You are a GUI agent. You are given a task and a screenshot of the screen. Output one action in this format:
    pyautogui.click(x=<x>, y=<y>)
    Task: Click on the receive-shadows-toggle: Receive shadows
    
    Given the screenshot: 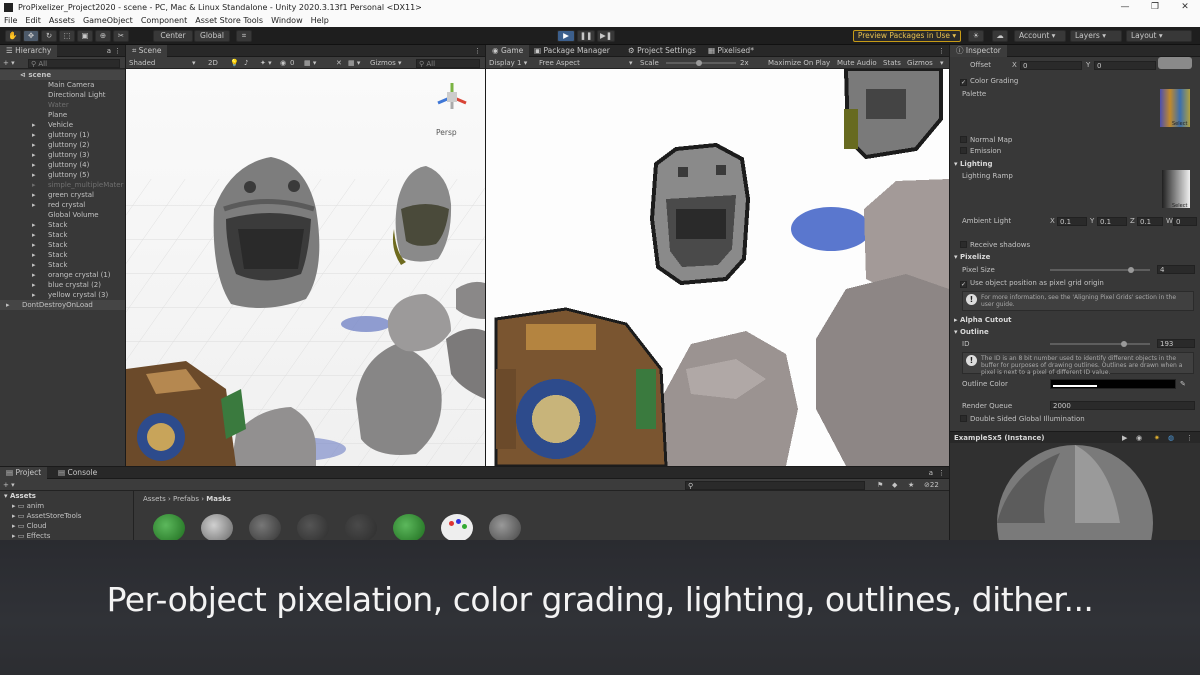 What is the action you would take?
    pyautogui.click(x=995, y=245)
    